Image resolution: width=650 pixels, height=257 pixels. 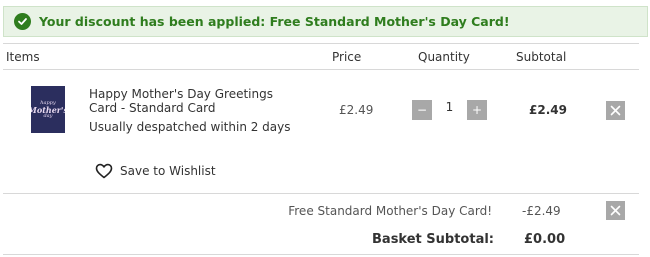 What do you see at coordinates (190, 127) in the screenshot?
I see `despatch-info: Usually despatched within 2 days` at bounding box center [190, 127].